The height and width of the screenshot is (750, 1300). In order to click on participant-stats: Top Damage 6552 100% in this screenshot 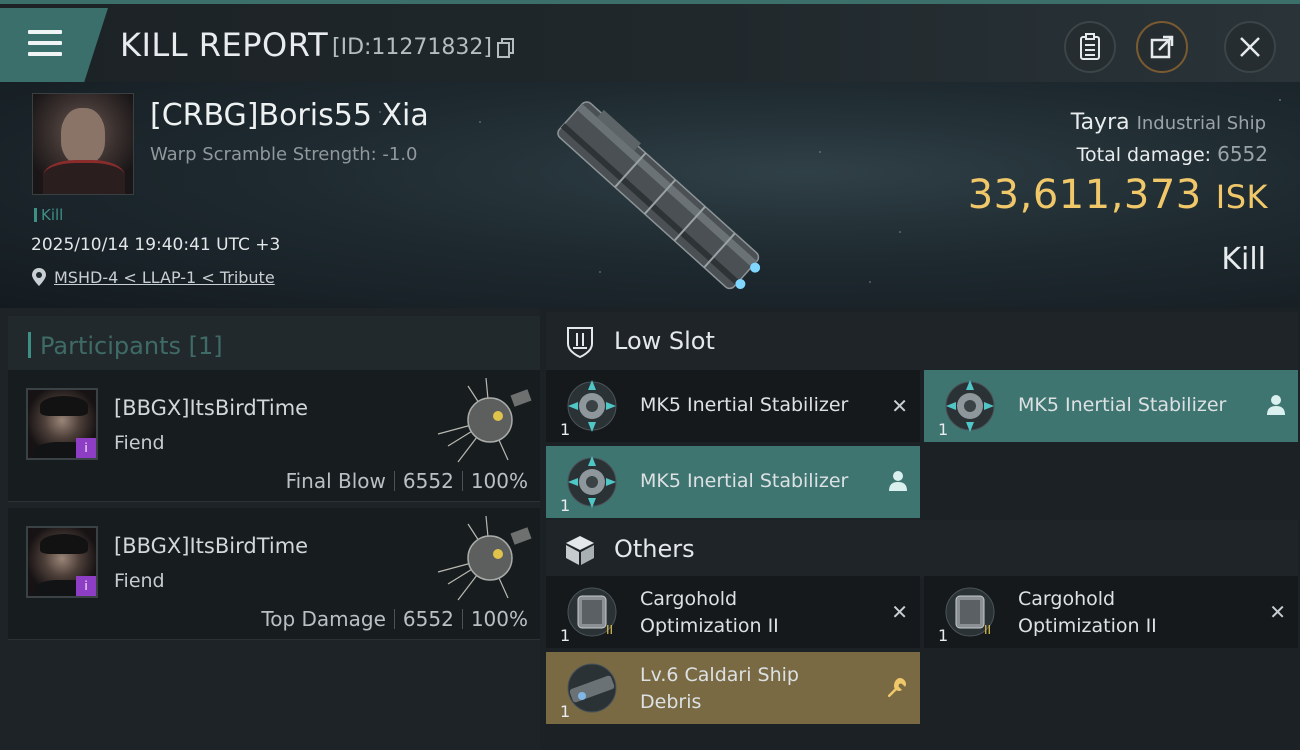, I will do `click(394, 619)`.